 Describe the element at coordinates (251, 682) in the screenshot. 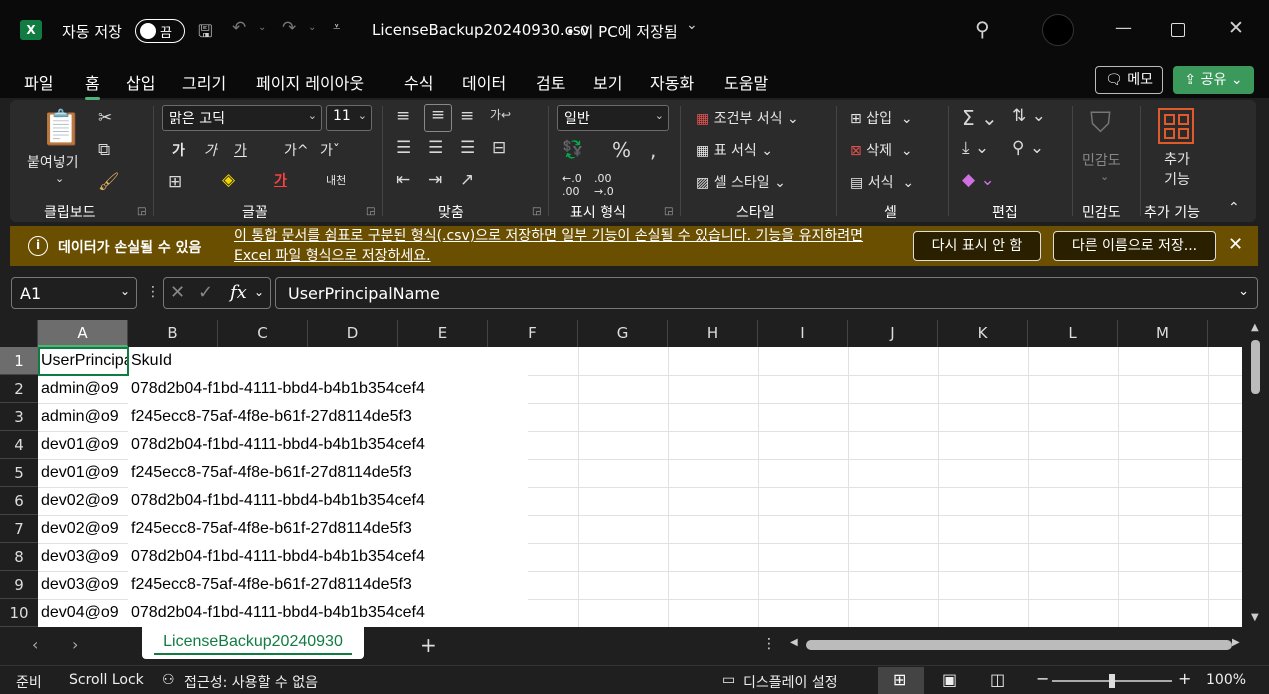

I see `status-accessibility: 접근성: 사용할 수 없음` at that location.